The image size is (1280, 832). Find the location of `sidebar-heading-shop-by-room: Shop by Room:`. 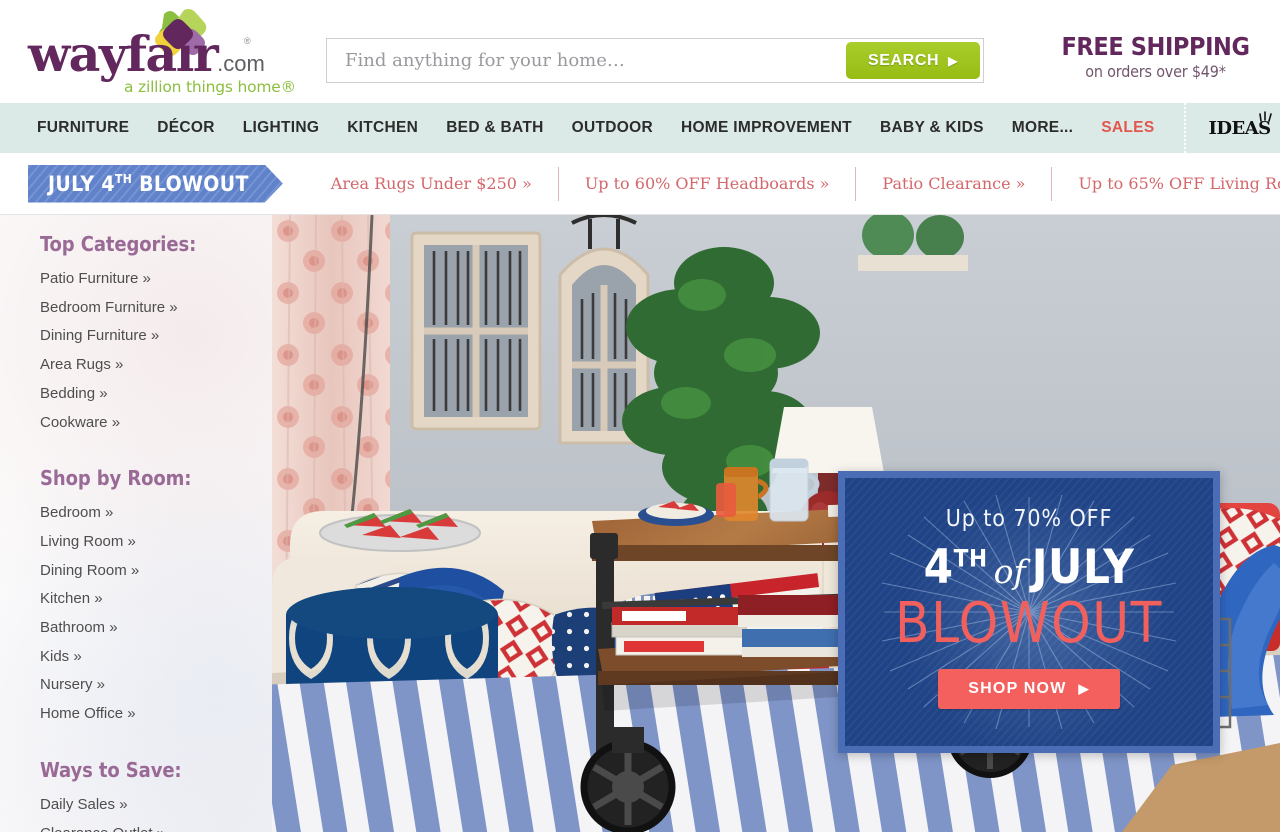

sidebar-heading-shop-by-room: Shop by Room: is located at coordinates (116, 478).